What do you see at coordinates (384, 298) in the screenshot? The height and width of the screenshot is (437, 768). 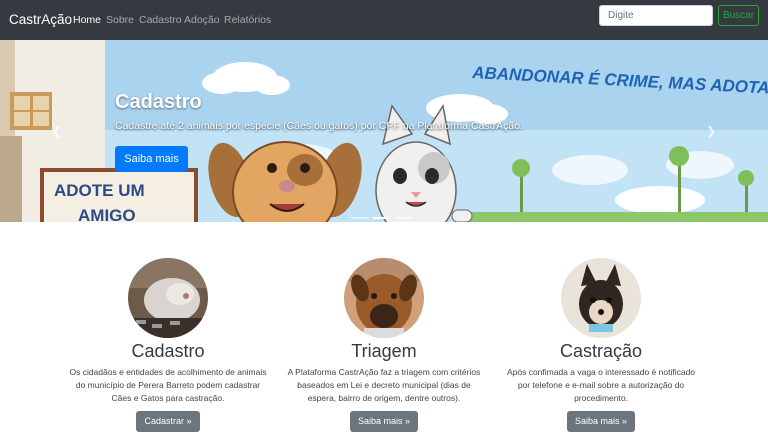 I see `dog-photo` at bounding box center [384, 298].